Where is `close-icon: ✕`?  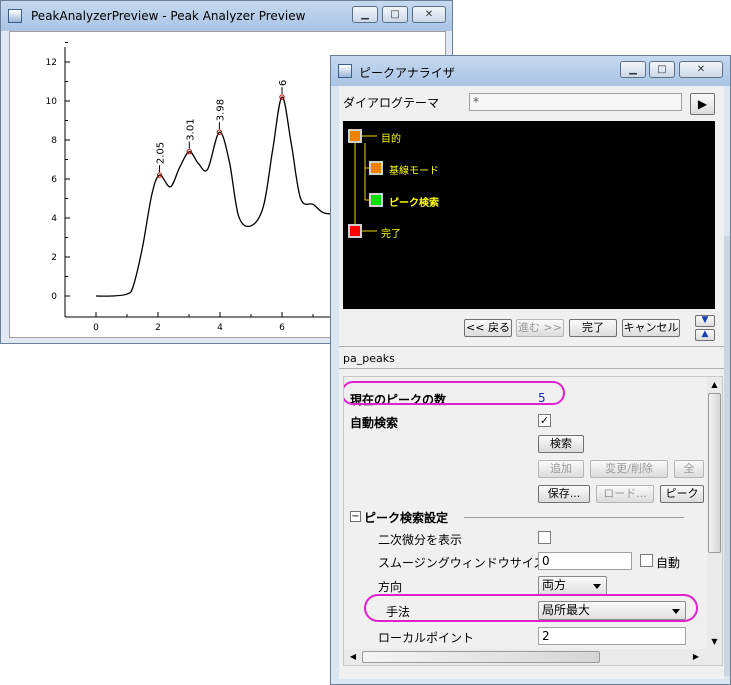
close-icon: ✕ is located at coordinates (429, 14).